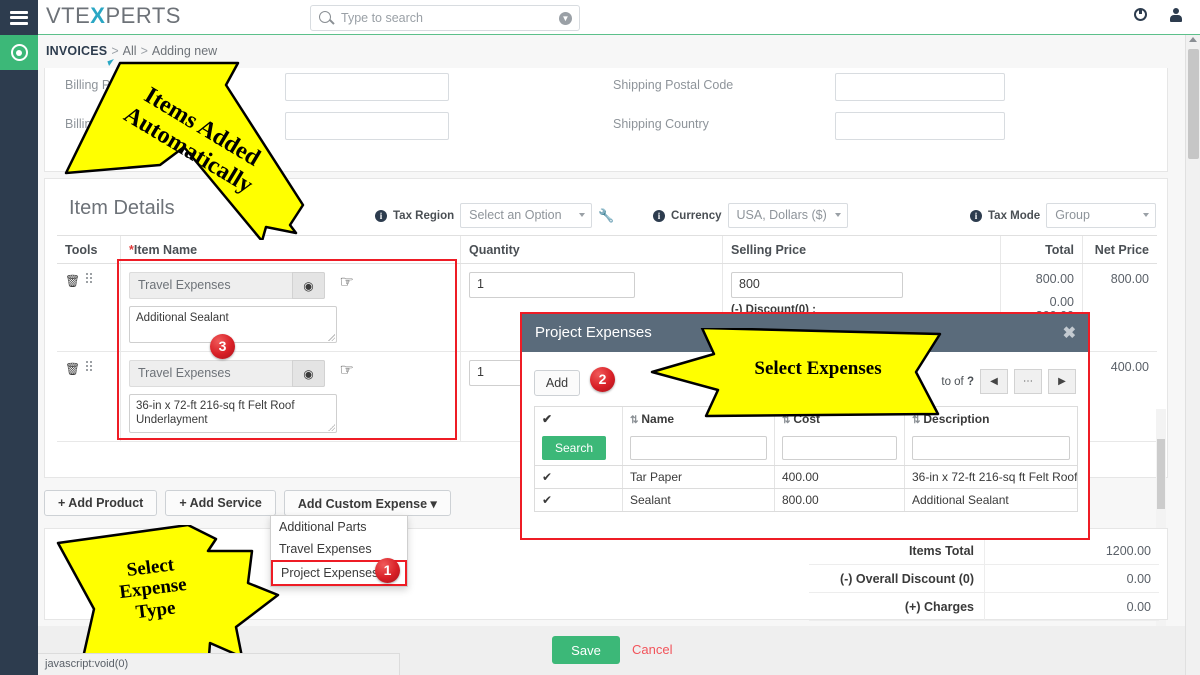 The width and height of the screenshot is (1200, 675). Describe the element at coordinates (339, 549) in the screenshot. I see `menu-item-travel-expenses: Travel Expenses` at that location.